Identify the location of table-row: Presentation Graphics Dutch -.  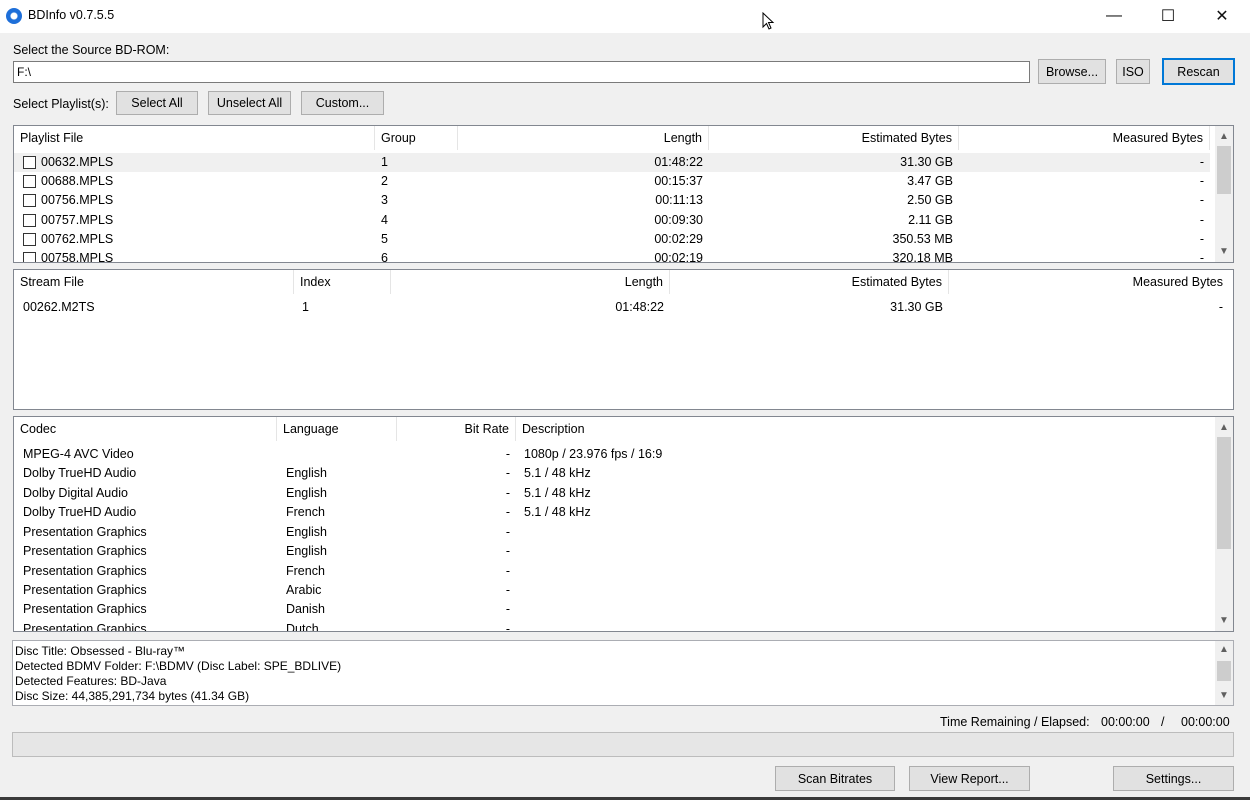
(612, 626).